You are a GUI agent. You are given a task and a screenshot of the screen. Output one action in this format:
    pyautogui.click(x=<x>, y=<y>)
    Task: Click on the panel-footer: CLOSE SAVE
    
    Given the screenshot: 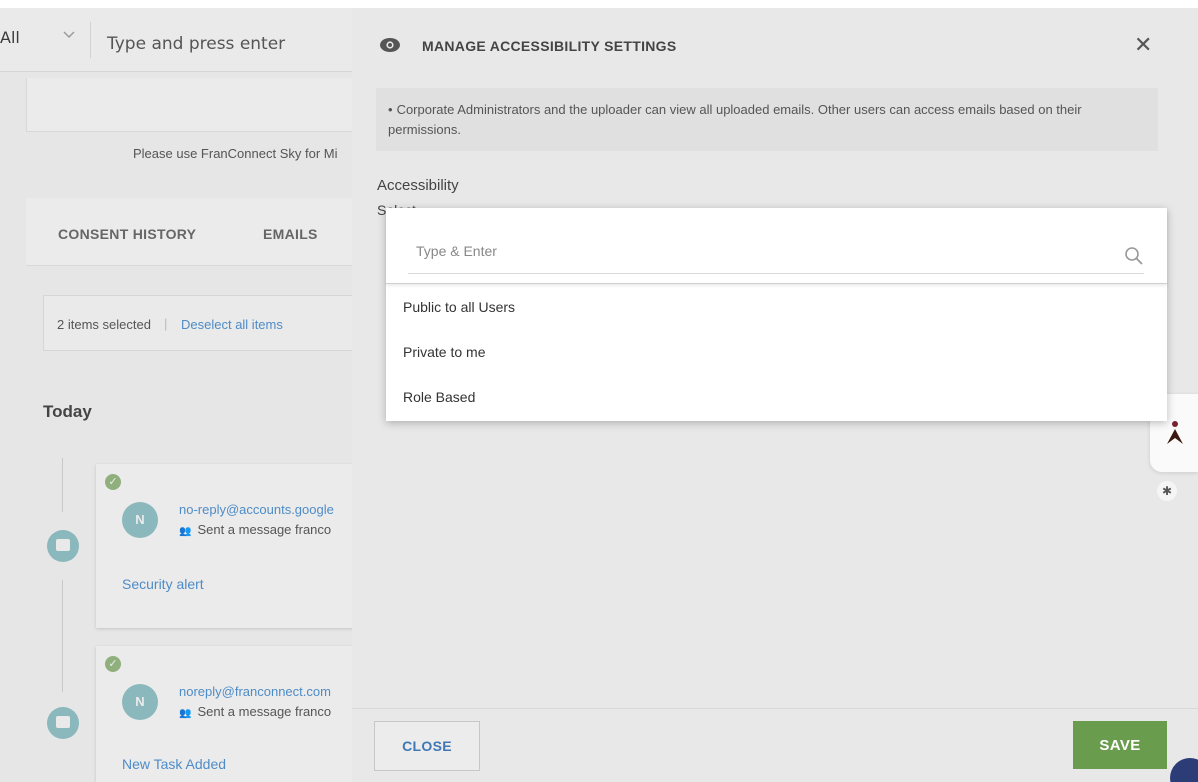 What is the action you would take?
    pyautogui.click(x=775, y=745)
    